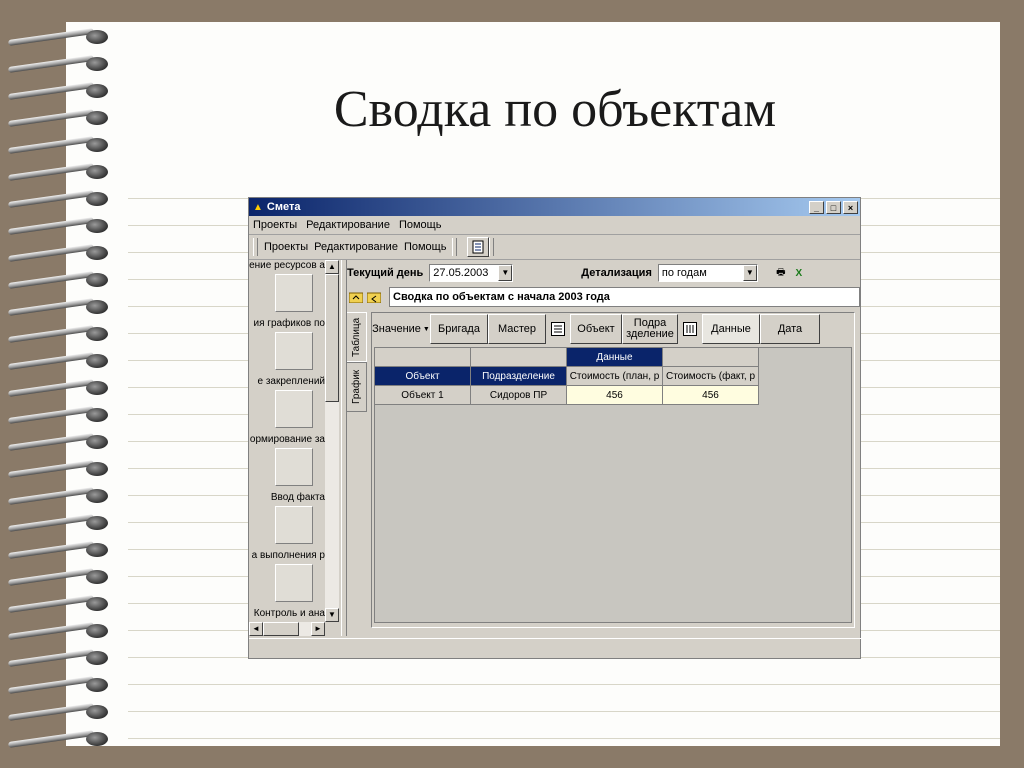  Describe the element at coordinates (385, 273) in the screenshot. I see `current-day-label: Текущий день` at that location.